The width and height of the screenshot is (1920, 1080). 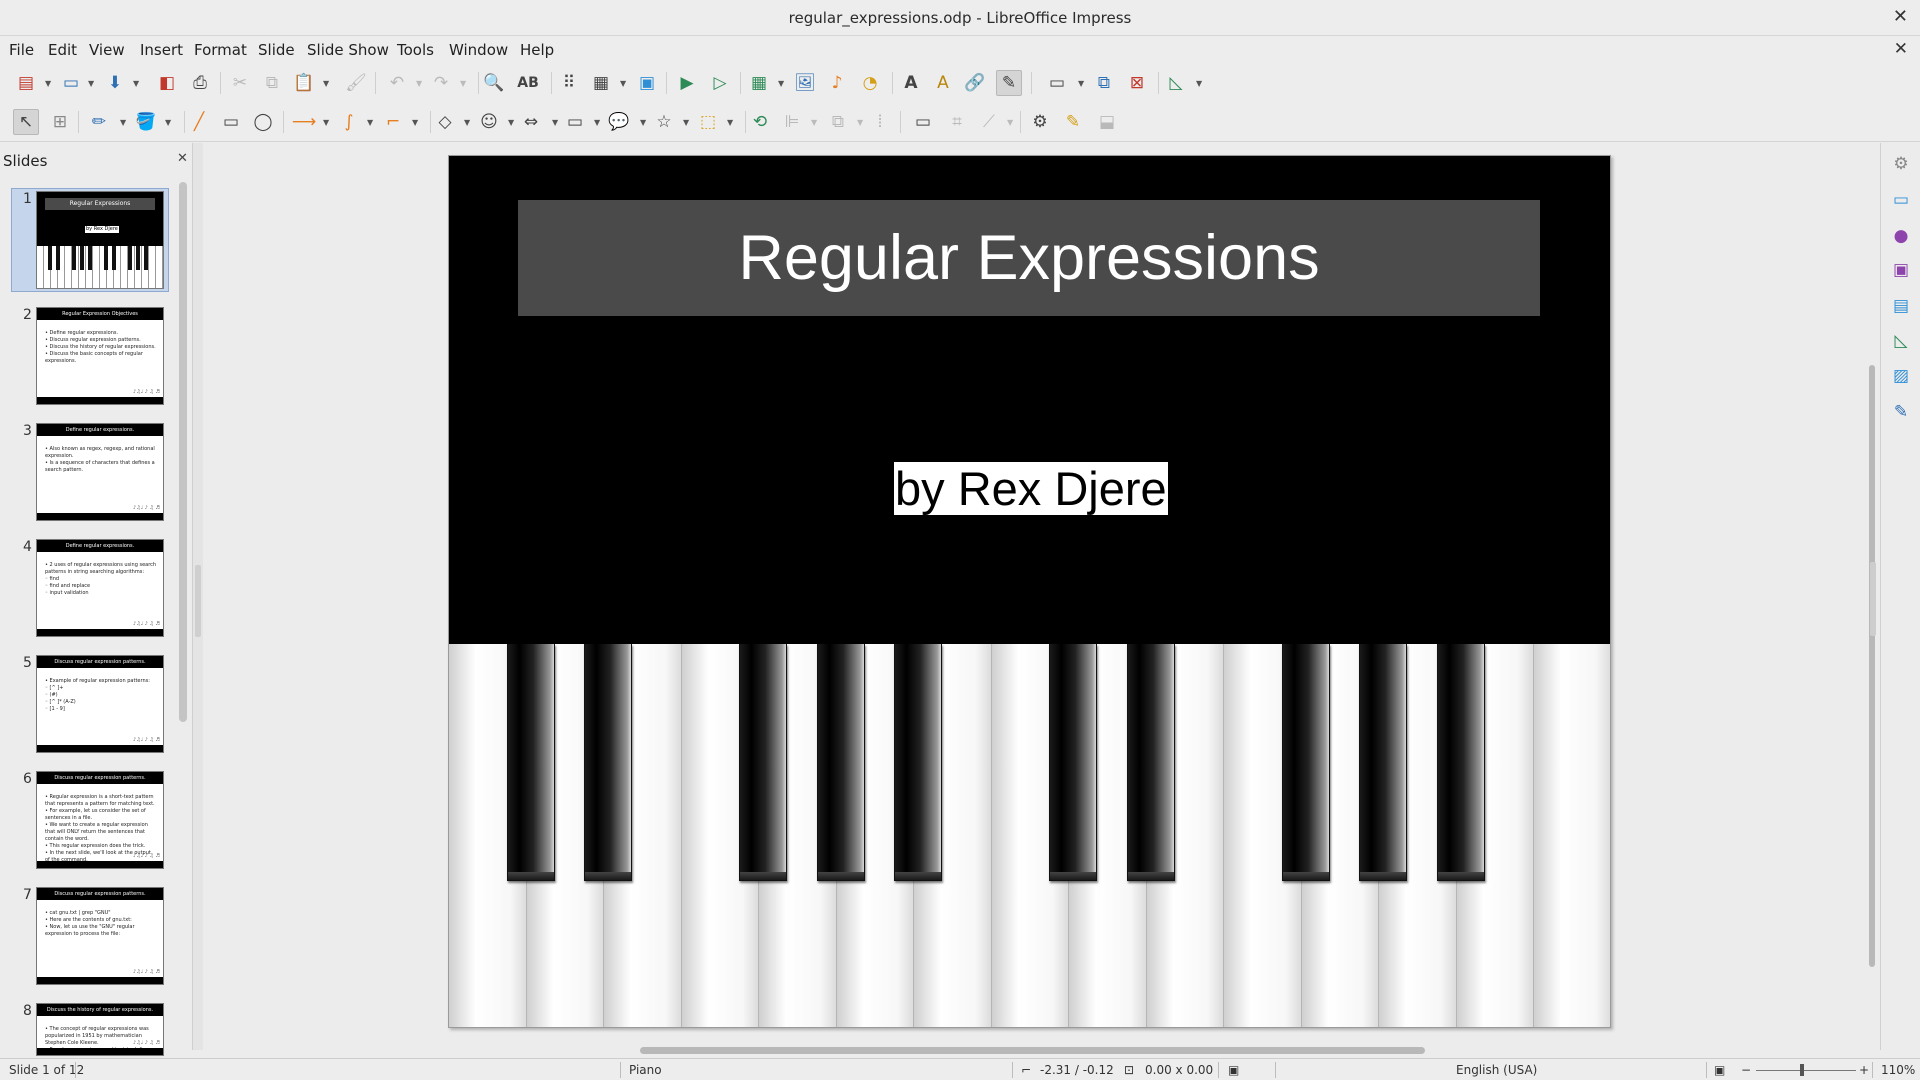 What do you see at coordinates (99, 122) in the screenshot?
I see `line-color-icon: ✏` at bounding box center [99, 122].